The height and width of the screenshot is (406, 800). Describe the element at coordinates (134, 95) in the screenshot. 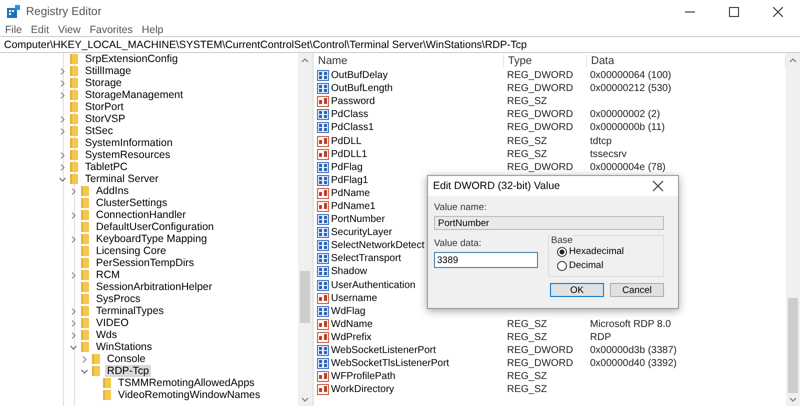

I see `tree-item: StorageManagement` at that location.